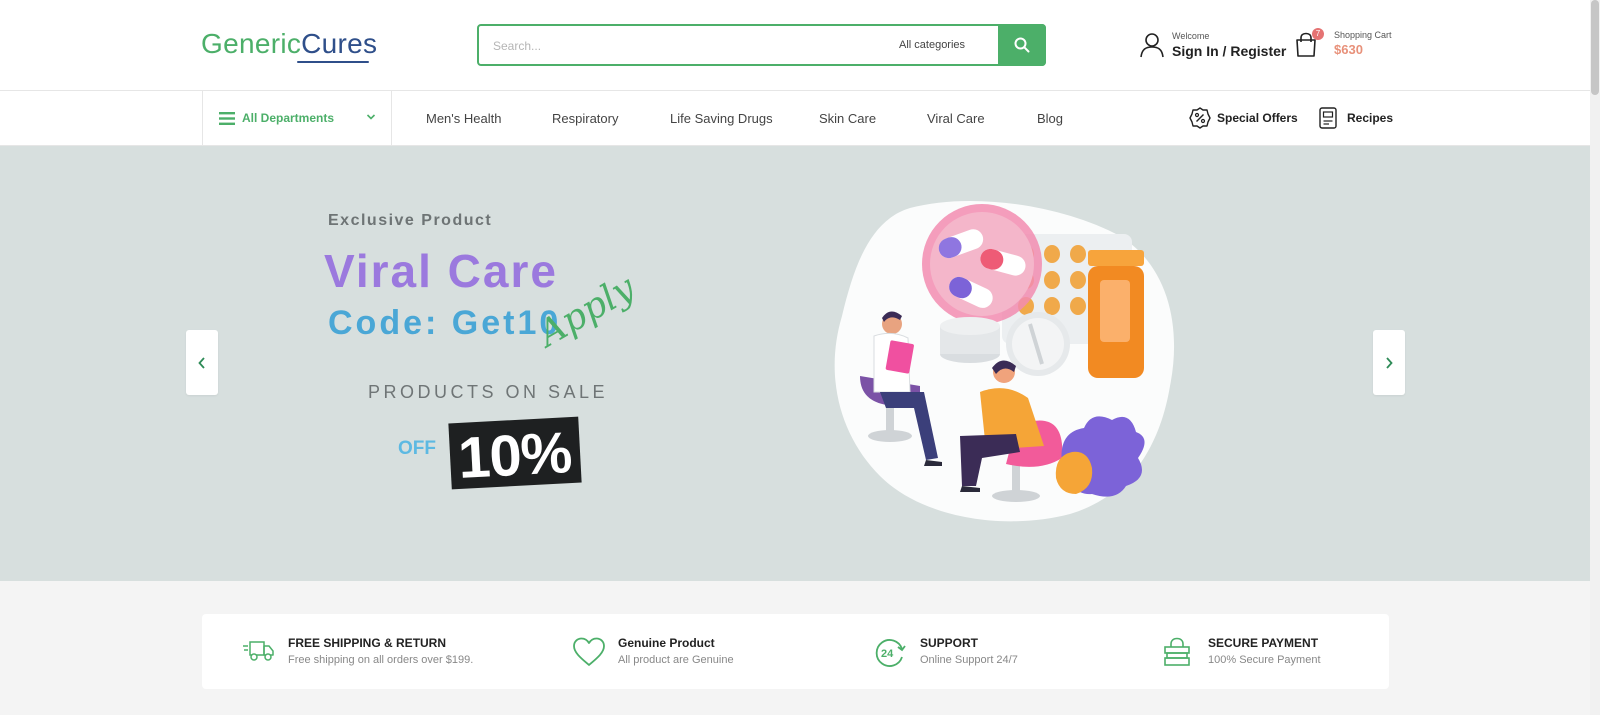 The height and width of the screenshot is (715, 1600). What do you see at coordinates (381, 660) in the screenshot?
I see `feature-subtitle: Free shipping on all orders over $199.` at bounding box center [381, 660].